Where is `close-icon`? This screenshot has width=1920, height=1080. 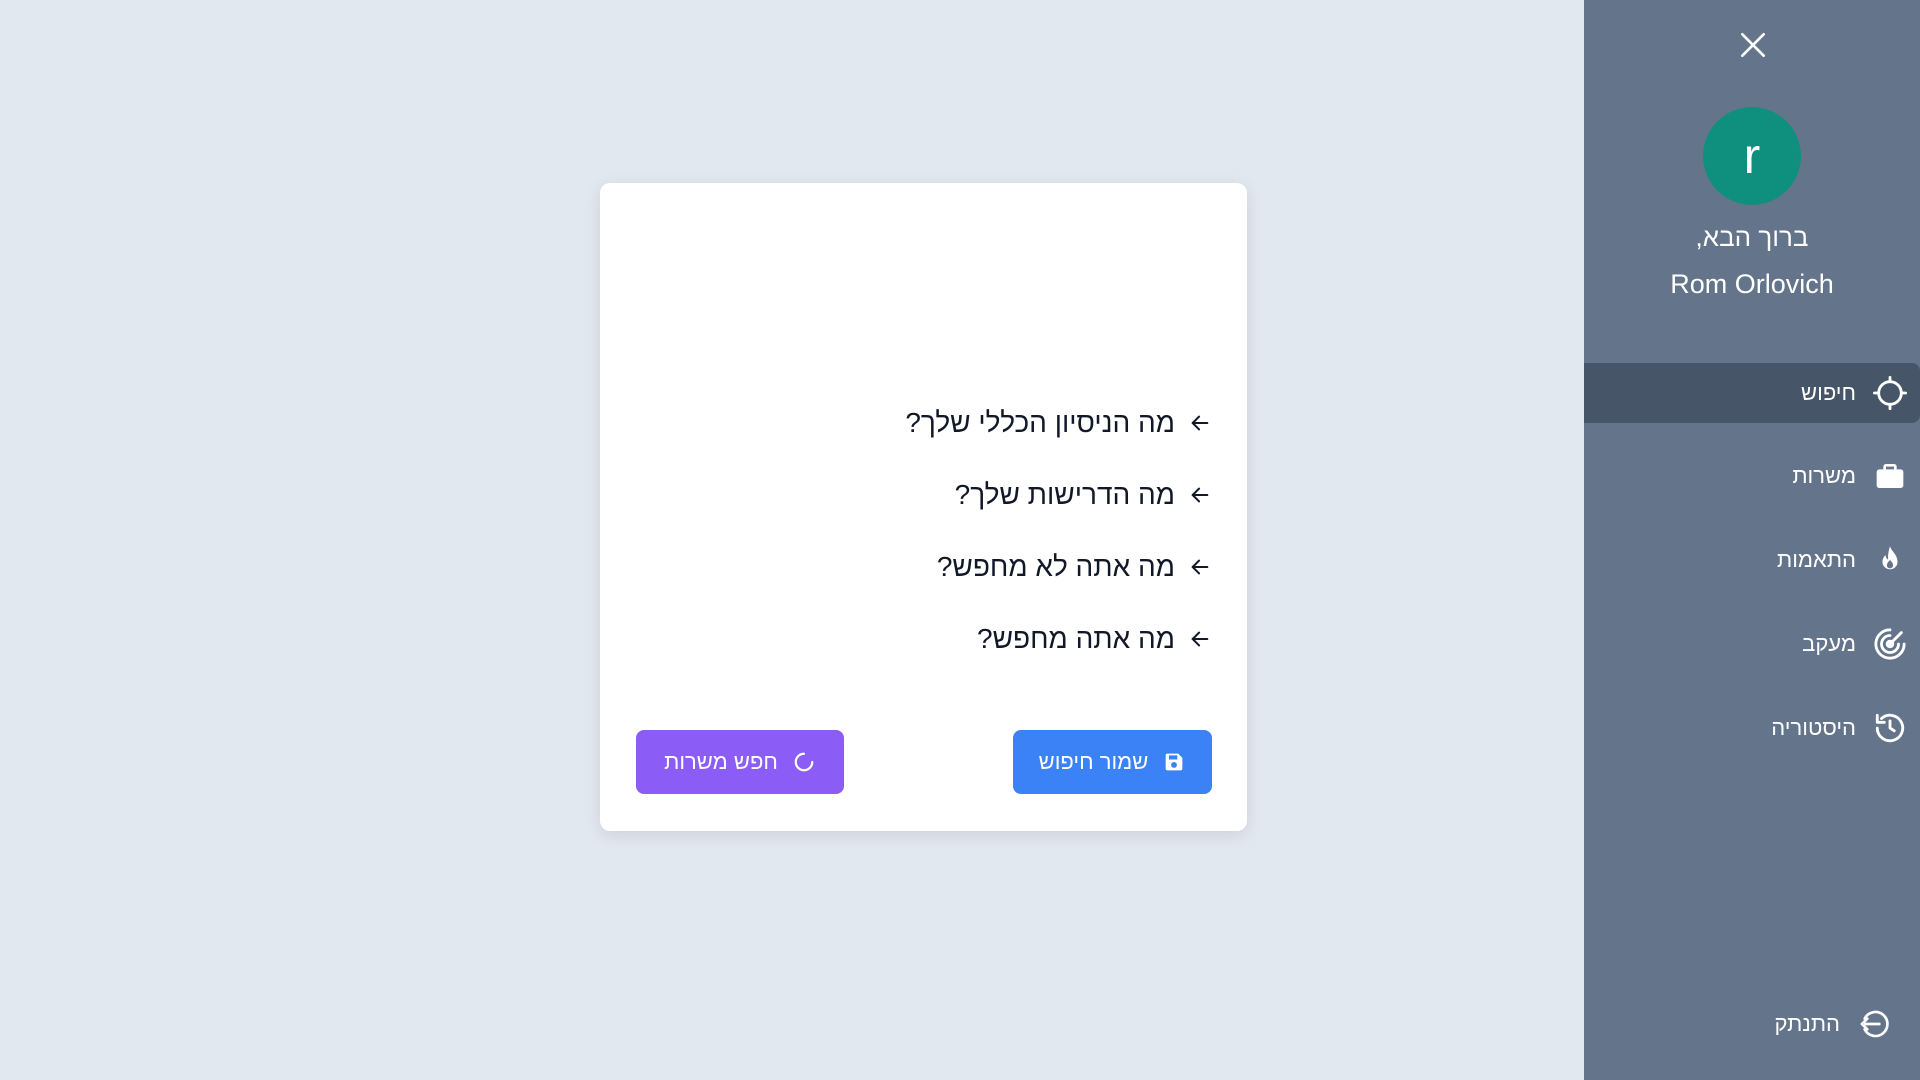
close-icon is located at coordinates (1753, 47).